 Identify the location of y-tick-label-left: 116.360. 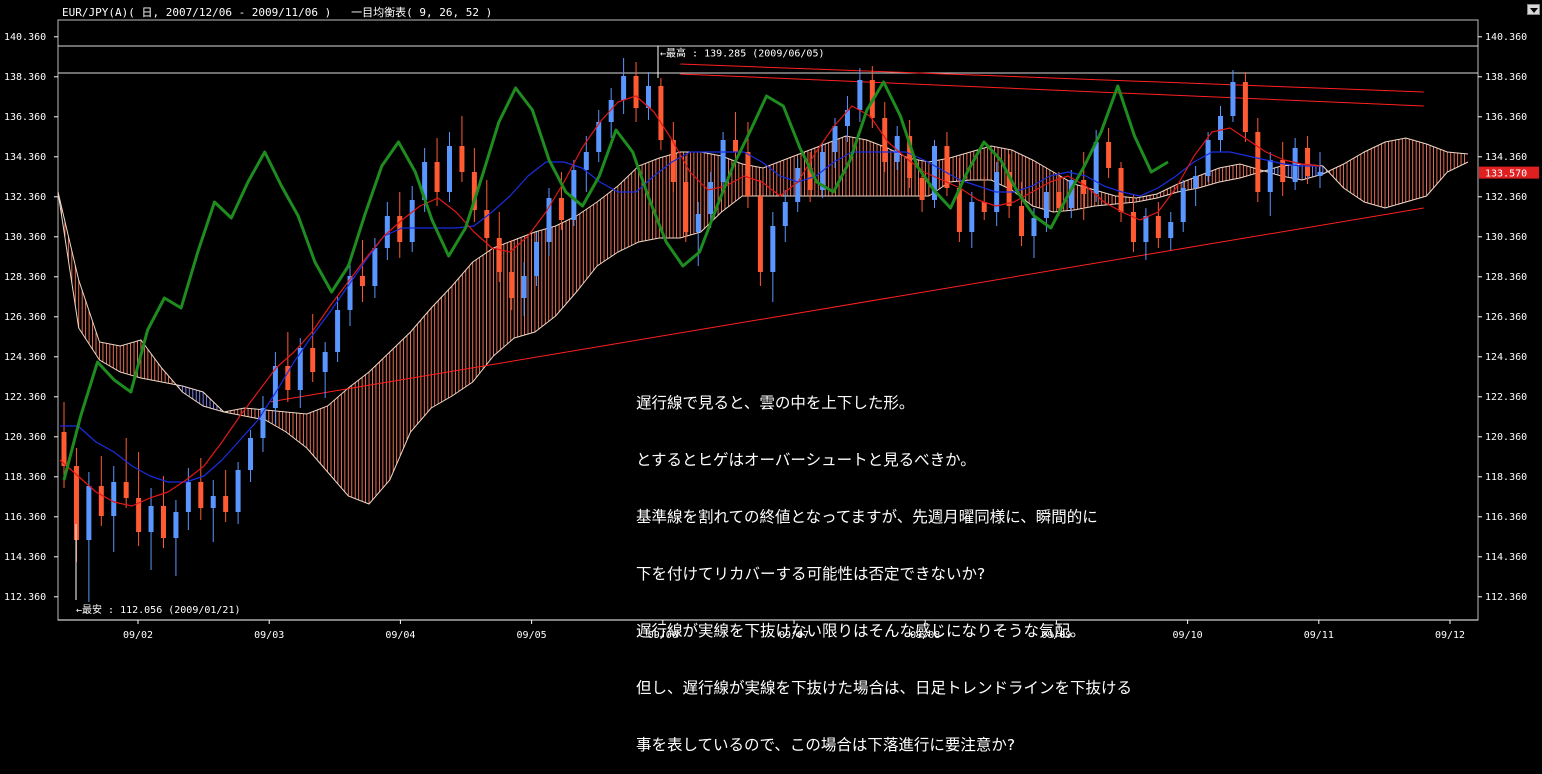
(25, 517).